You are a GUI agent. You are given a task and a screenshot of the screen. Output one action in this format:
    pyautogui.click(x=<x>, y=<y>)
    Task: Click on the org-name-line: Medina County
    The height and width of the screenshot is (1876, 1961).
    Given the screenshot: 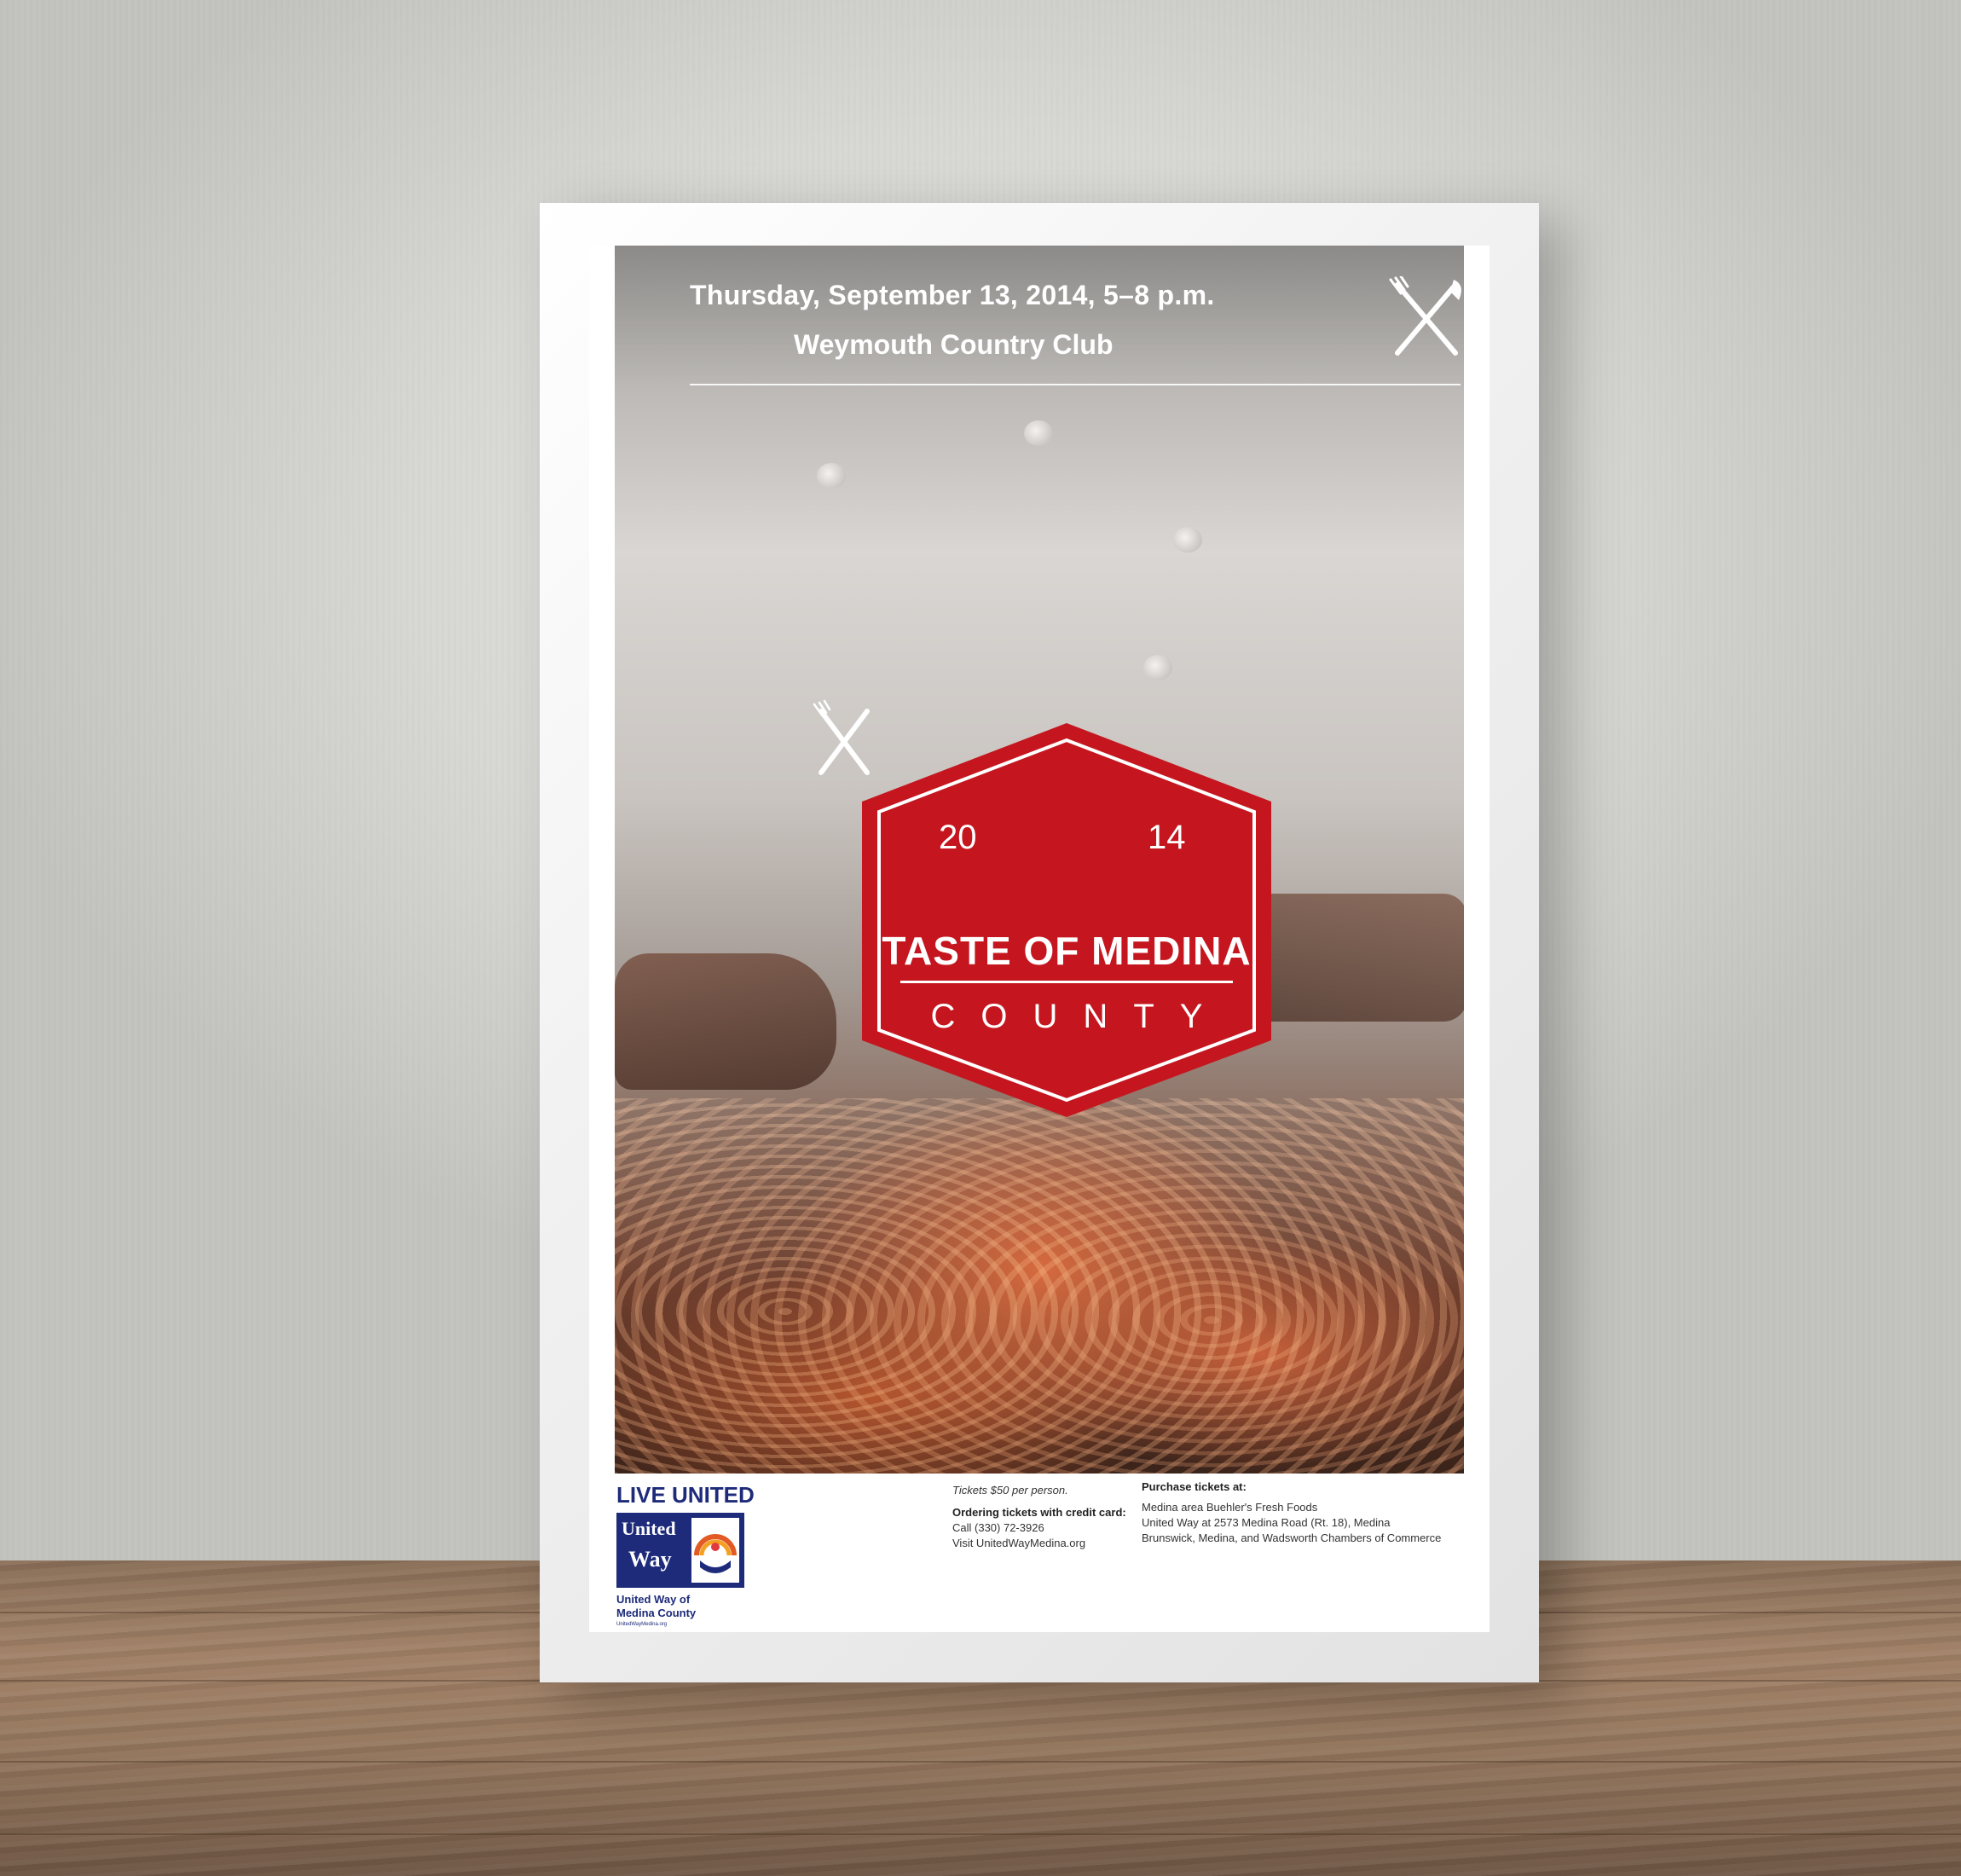 What is the action you would take?
    pyautogui.click(x=656, y=1613)
    